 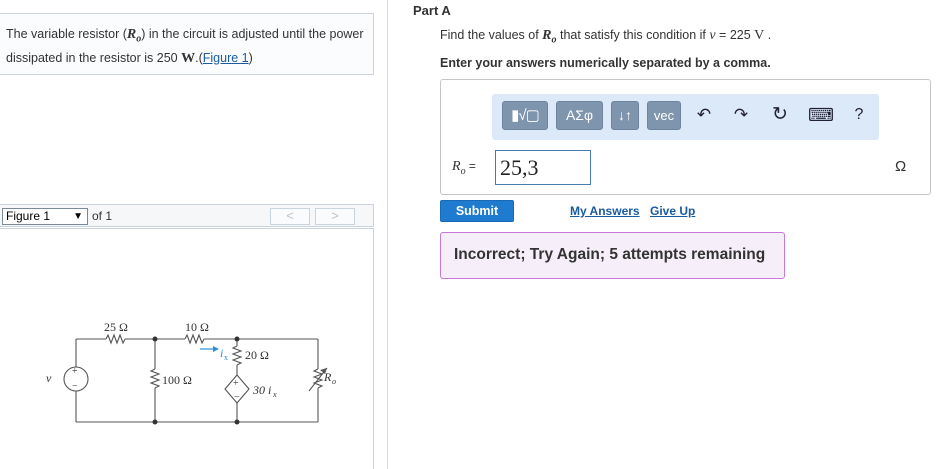 I want to click on vector-button: vec, so click(x=664, y=115).